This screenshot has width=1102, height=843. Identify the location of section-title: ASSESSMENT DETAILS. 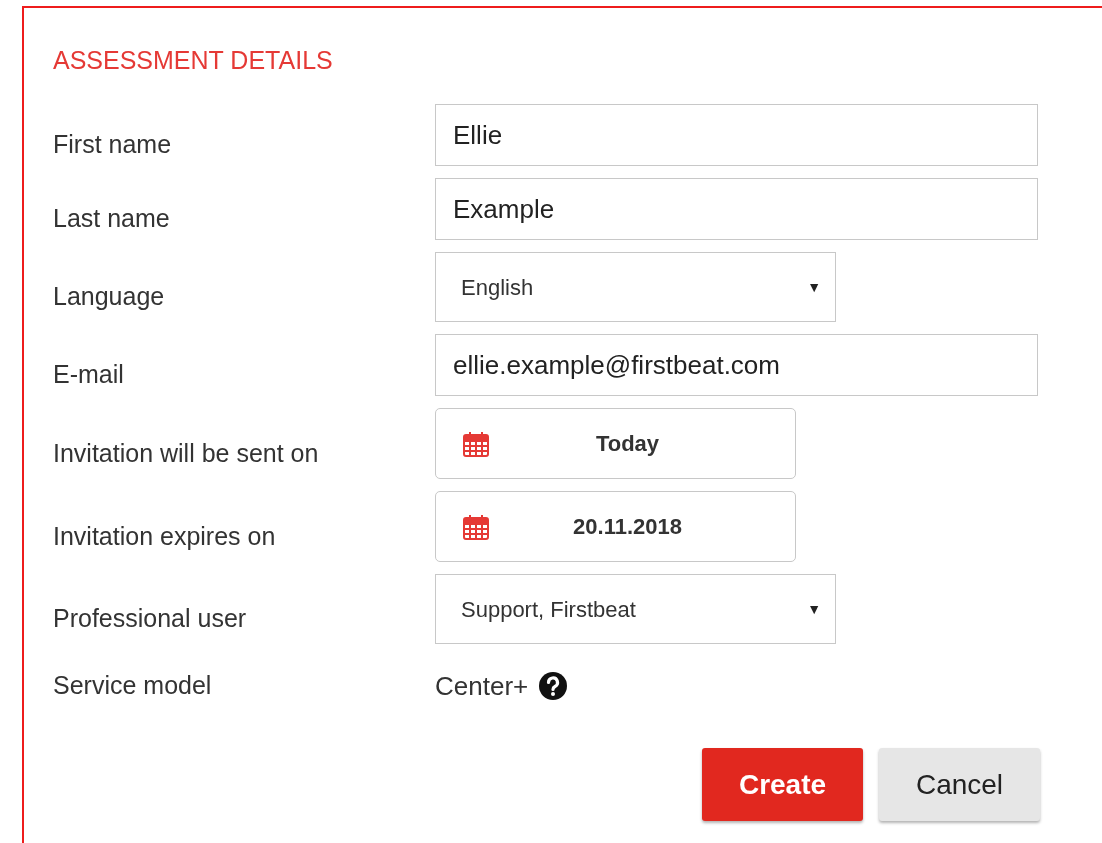
(193, 60).